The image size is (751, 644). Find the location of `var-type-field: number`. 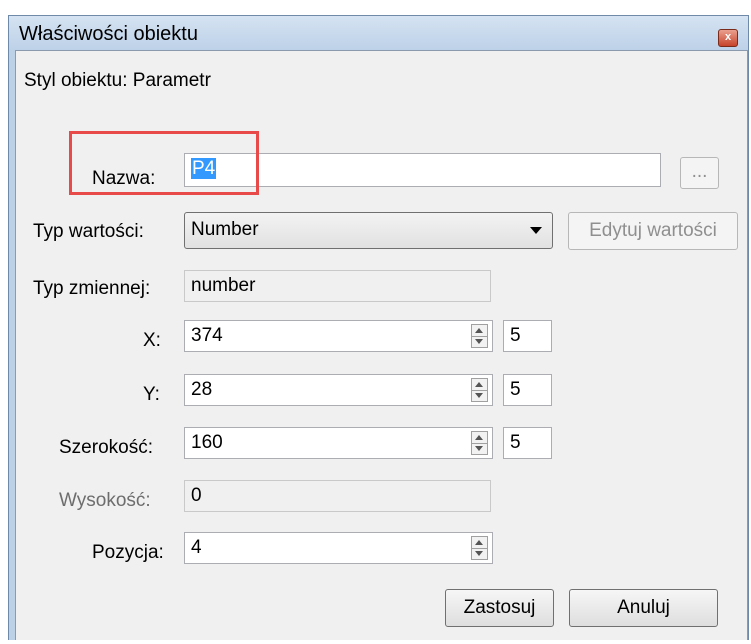

var-type-field: number is located at coordinates (337, 286).